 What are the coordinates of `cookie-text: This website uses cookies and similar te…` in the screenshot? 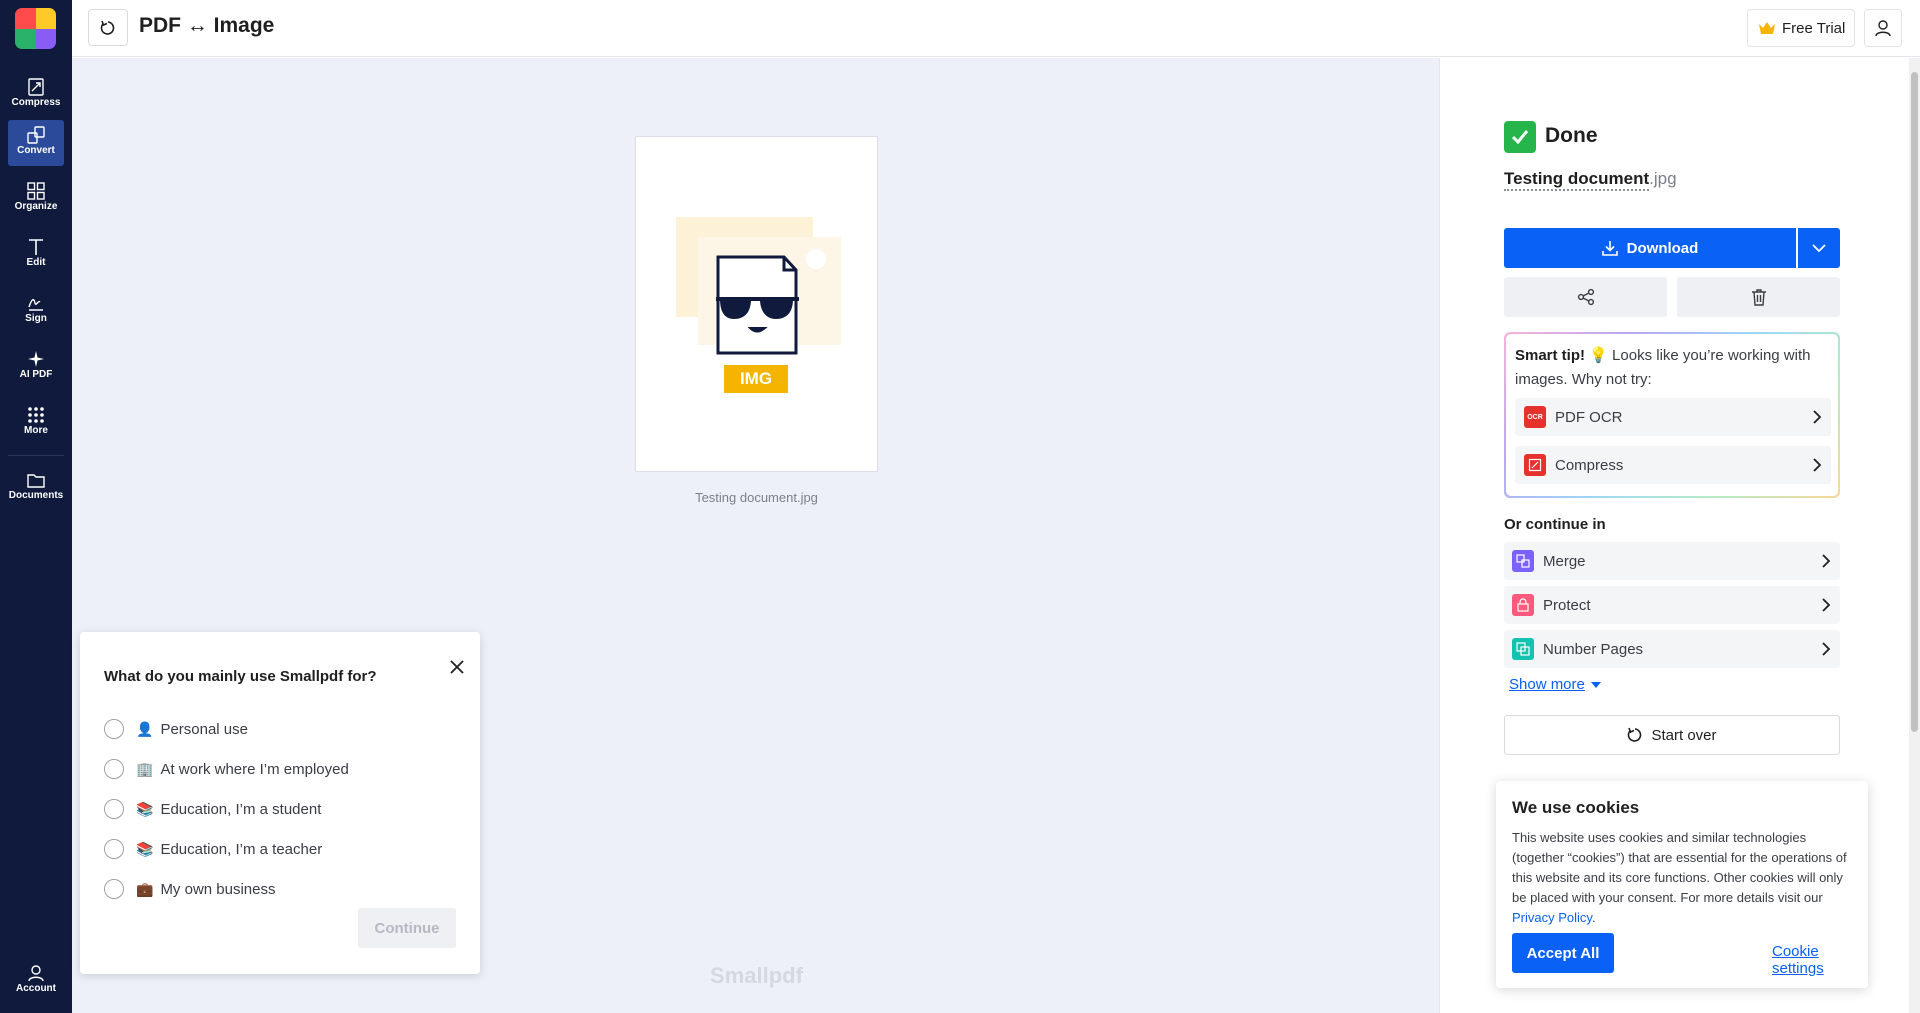 It's located at (1684, 878).